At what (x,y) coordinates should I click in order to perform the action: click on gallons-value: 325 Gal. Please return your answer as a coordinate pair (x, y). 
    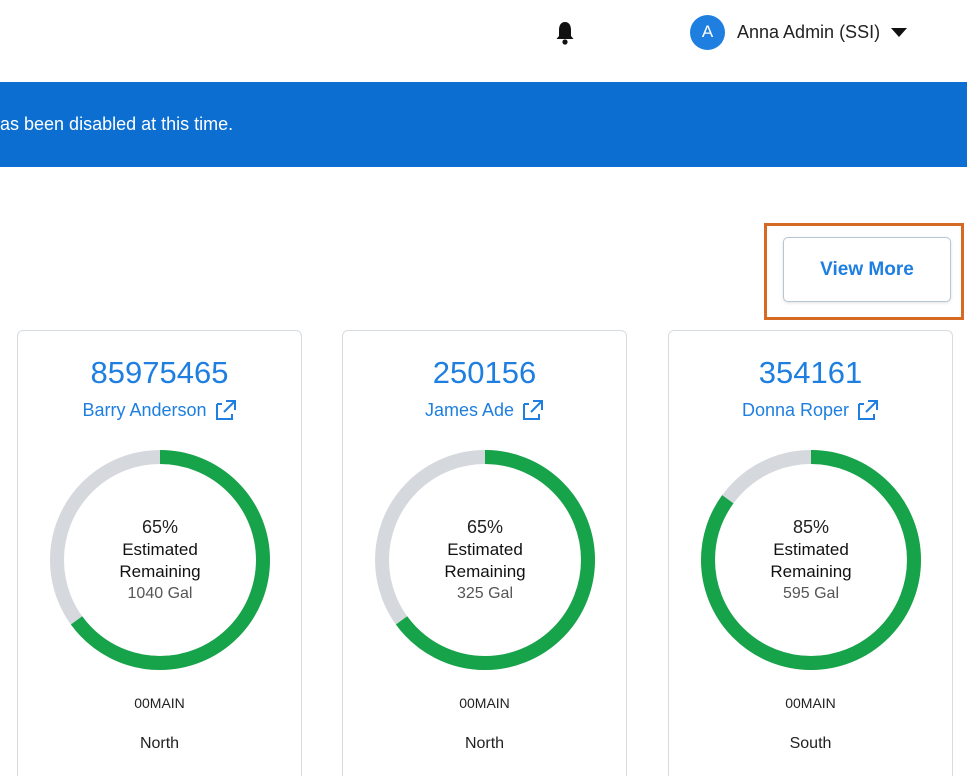
    Looking at the image, I should click on (485, 593).